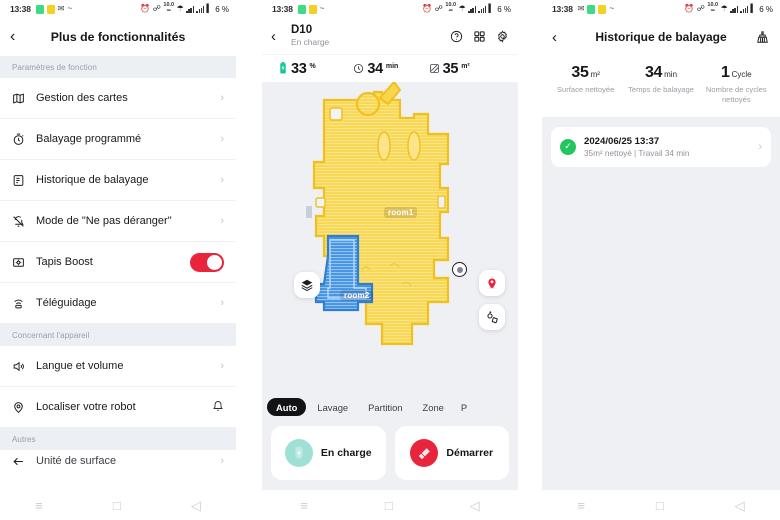 This screenshot has width=780, height=520. I want to click on bell-icon, so click(218, 407).